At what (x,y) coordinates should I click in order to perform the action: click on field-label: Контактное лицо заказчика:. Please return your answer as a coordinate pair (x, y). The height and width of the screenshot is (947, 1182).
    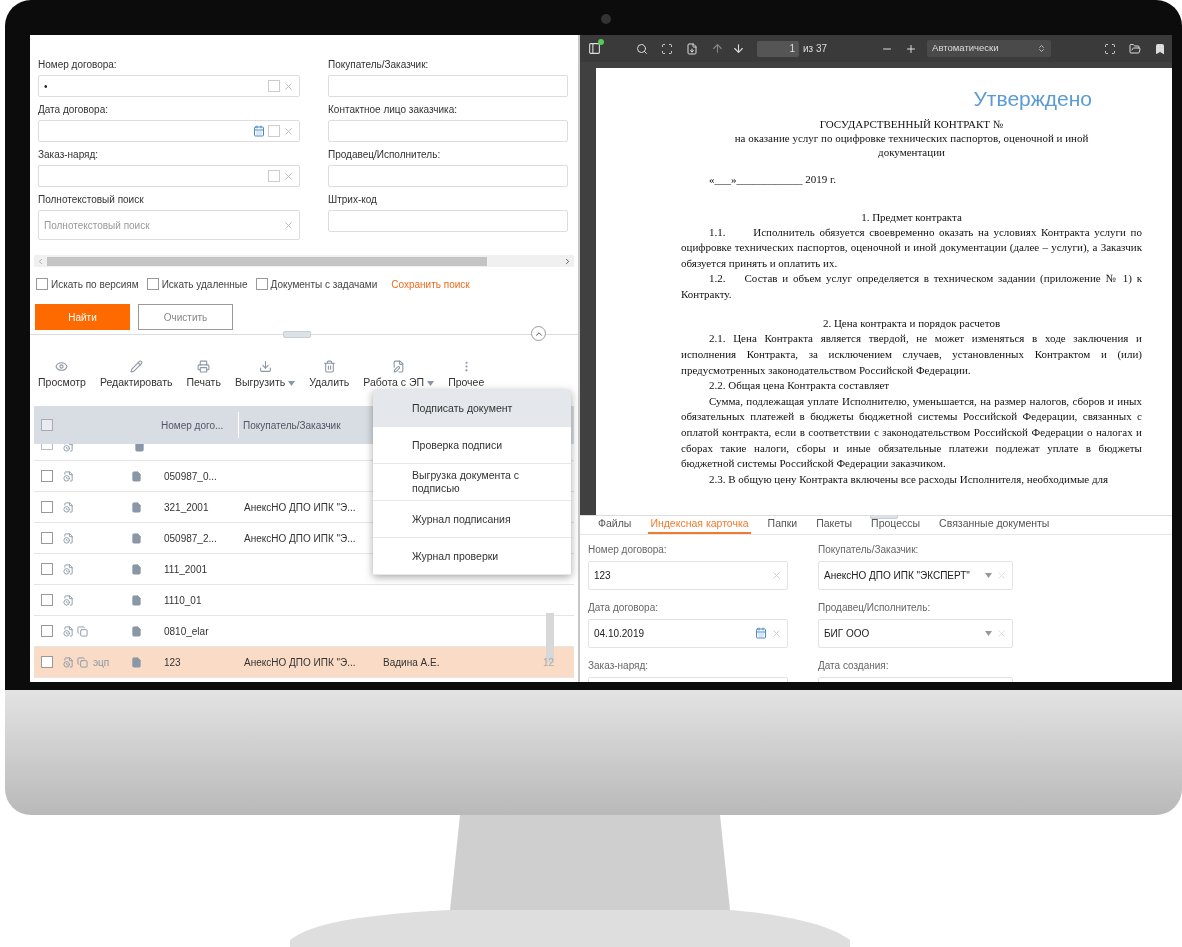
    Looking at the image, I should click on (393, 110).